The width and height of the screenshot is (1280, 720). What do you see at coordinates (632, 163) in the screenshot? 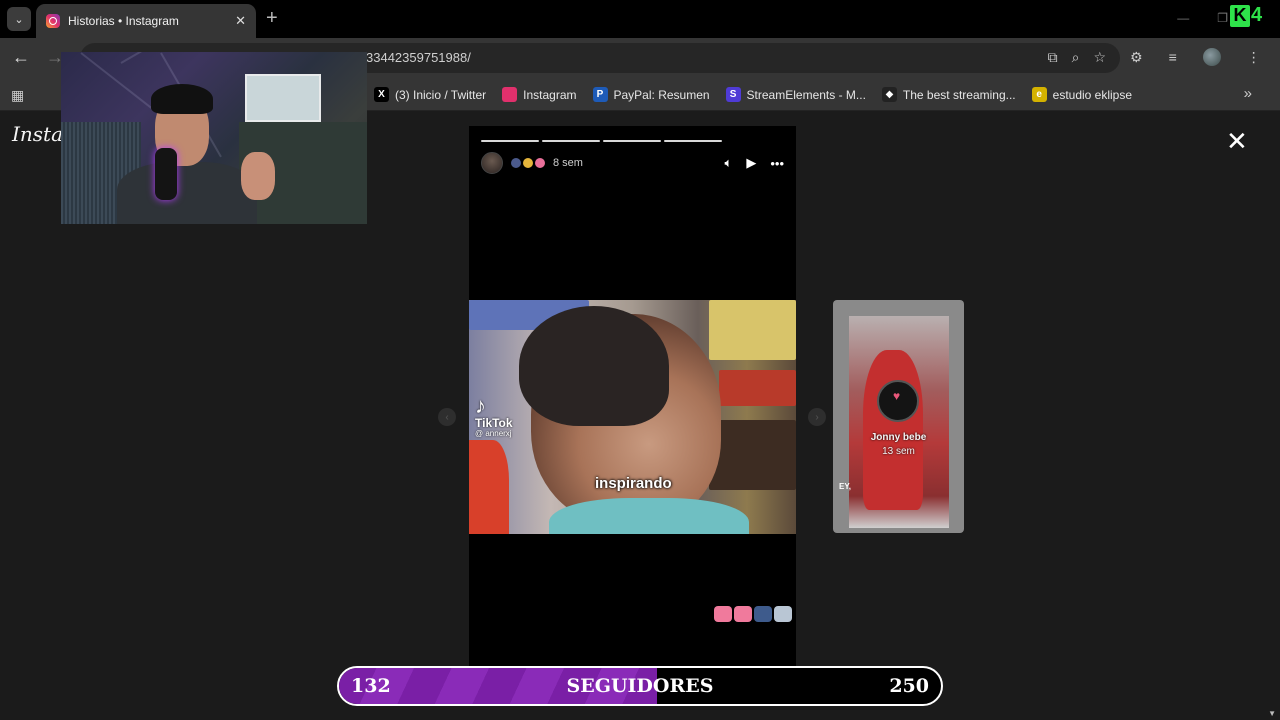
I see `story-header: 8 sem 🔈︎ ▶ •••` at bounding box center [632, 163].